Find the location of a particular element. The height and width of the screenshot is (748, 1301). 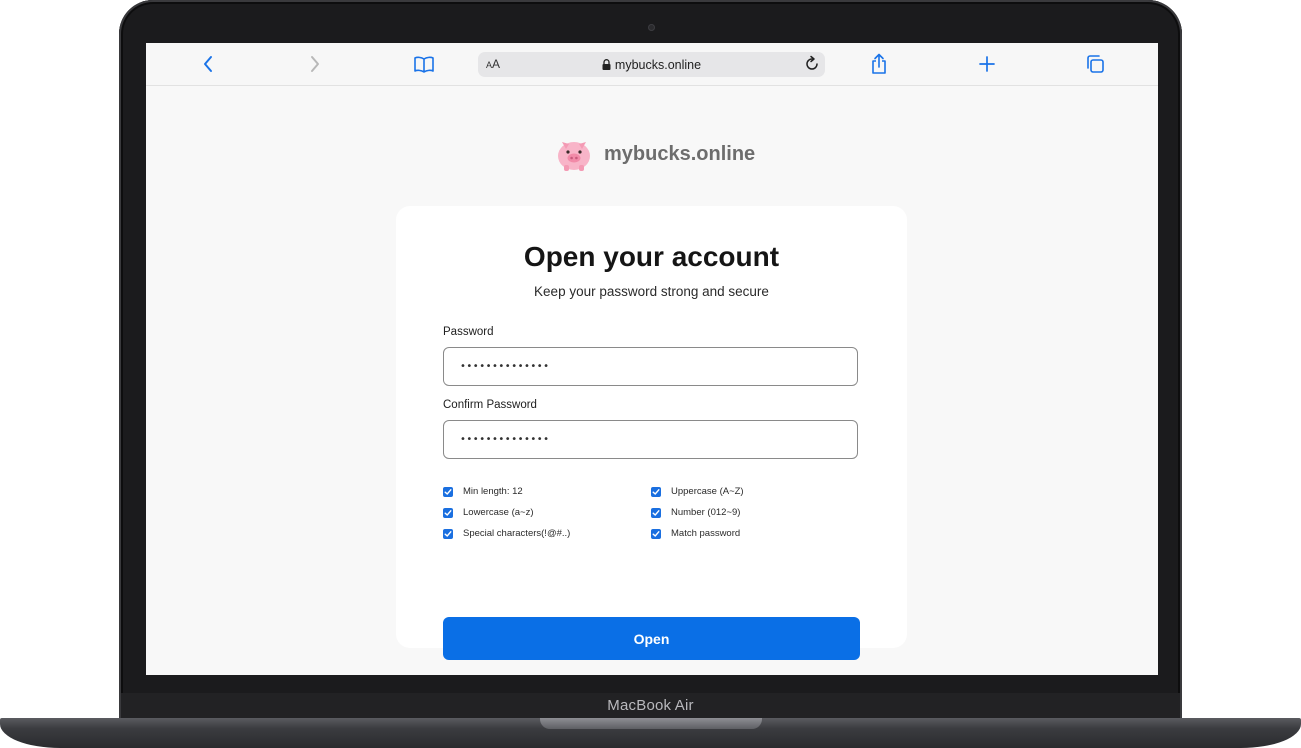

rule-label: Number (012~9) is located at coordinates (706, 512).